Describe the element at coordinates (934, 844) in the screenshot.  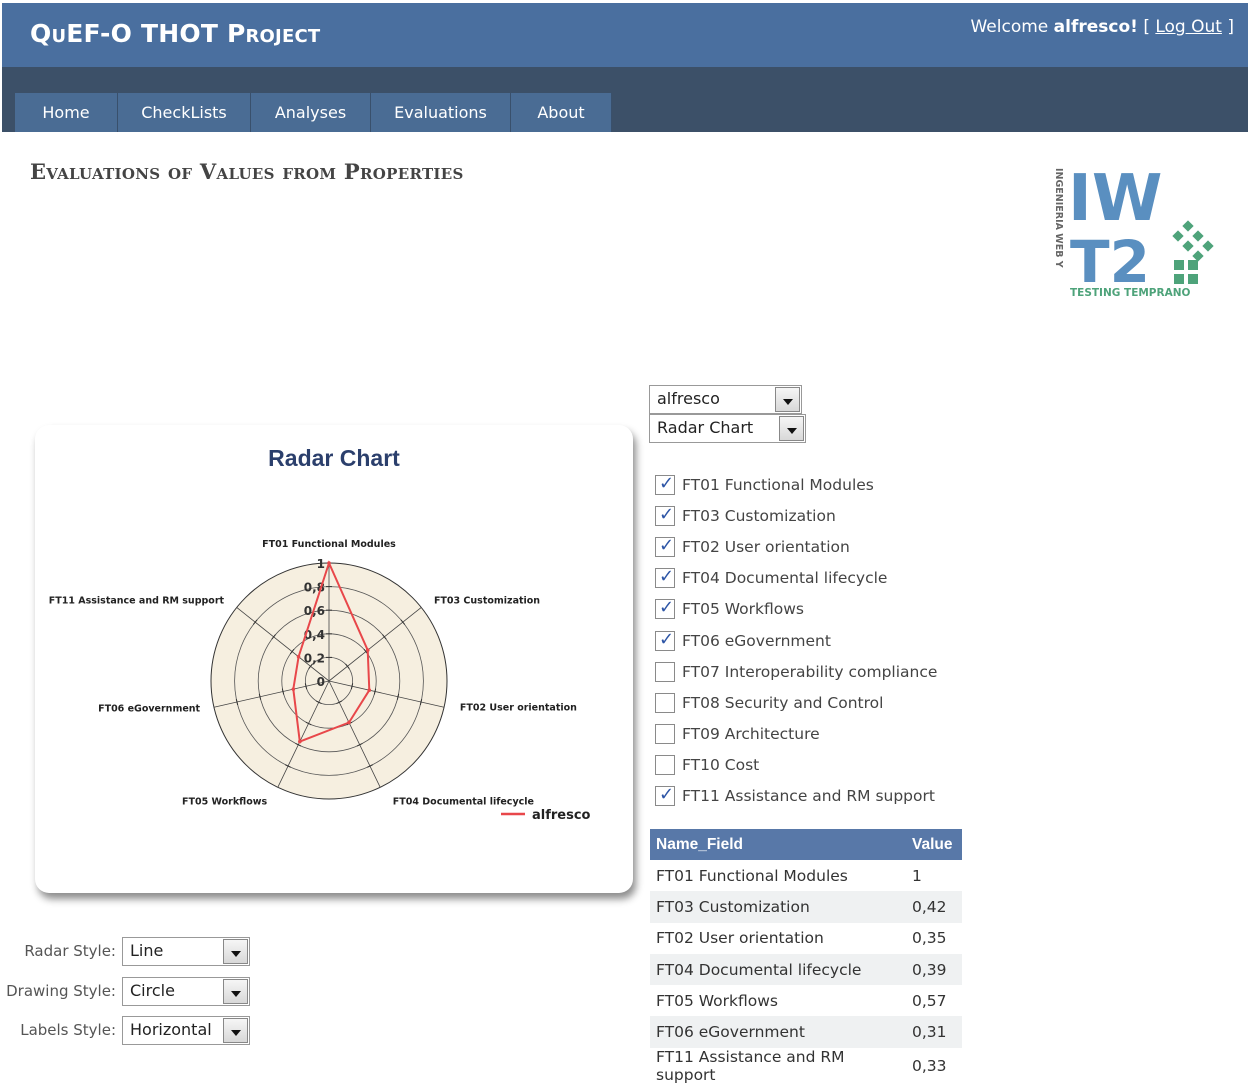
I see `column-header-value: Value` at that location.